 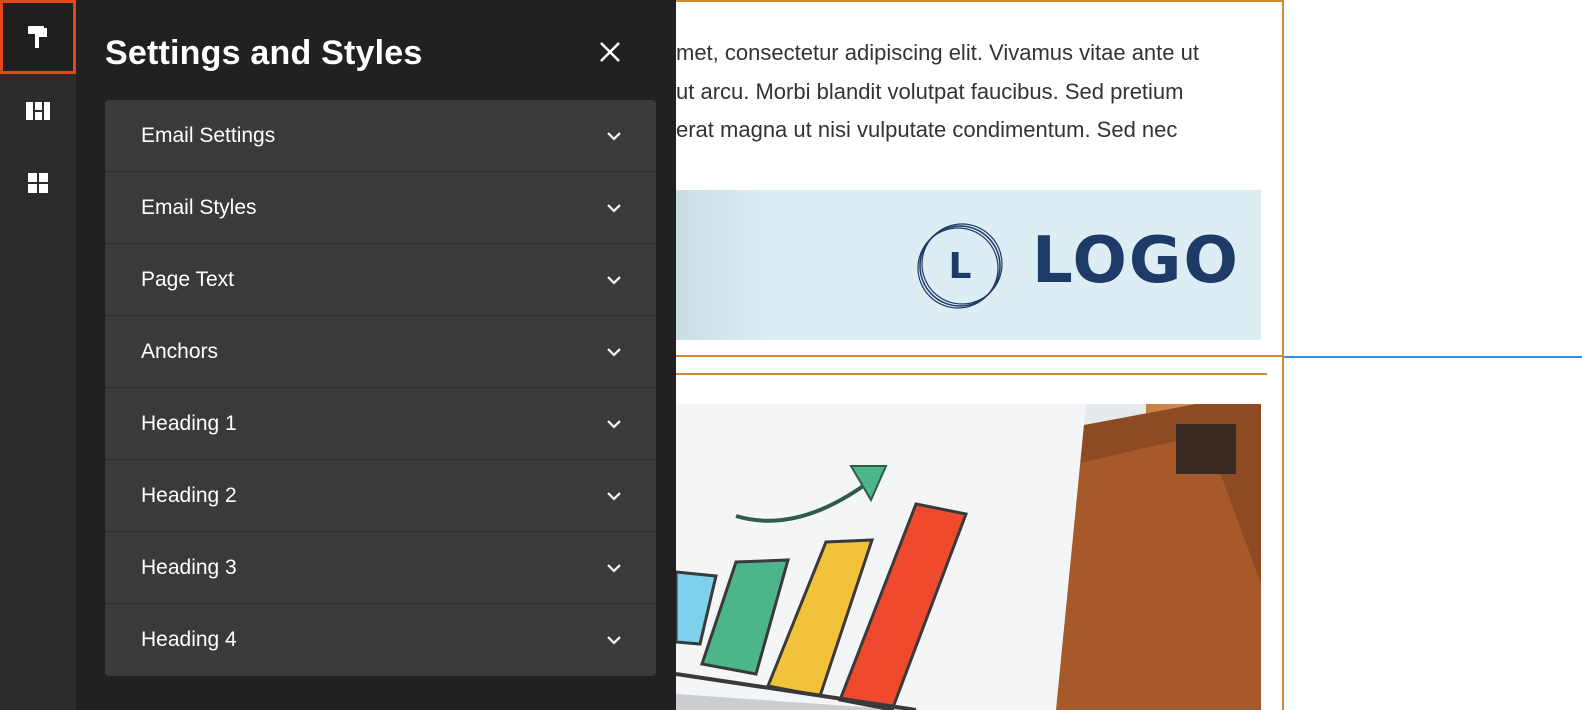 I want to click on accordion-label: Heading 4, so click(x=189, y=639).